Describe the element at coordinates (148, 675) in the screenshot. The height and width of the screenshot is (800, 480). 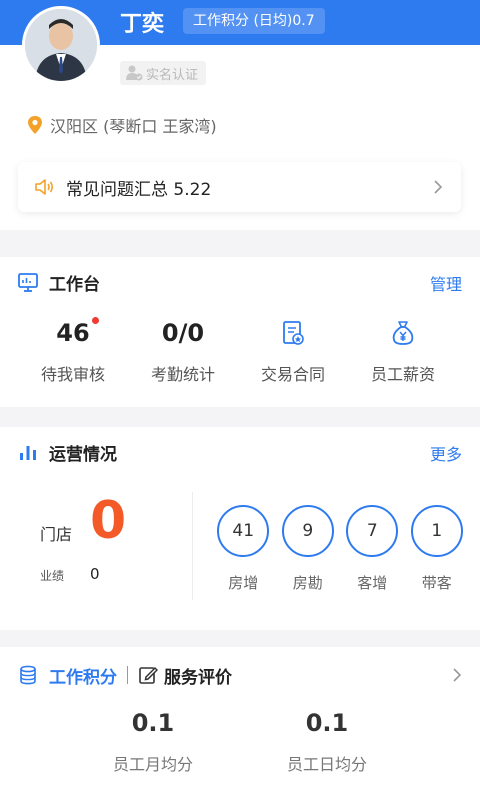
I see `edit-icon` at that location.